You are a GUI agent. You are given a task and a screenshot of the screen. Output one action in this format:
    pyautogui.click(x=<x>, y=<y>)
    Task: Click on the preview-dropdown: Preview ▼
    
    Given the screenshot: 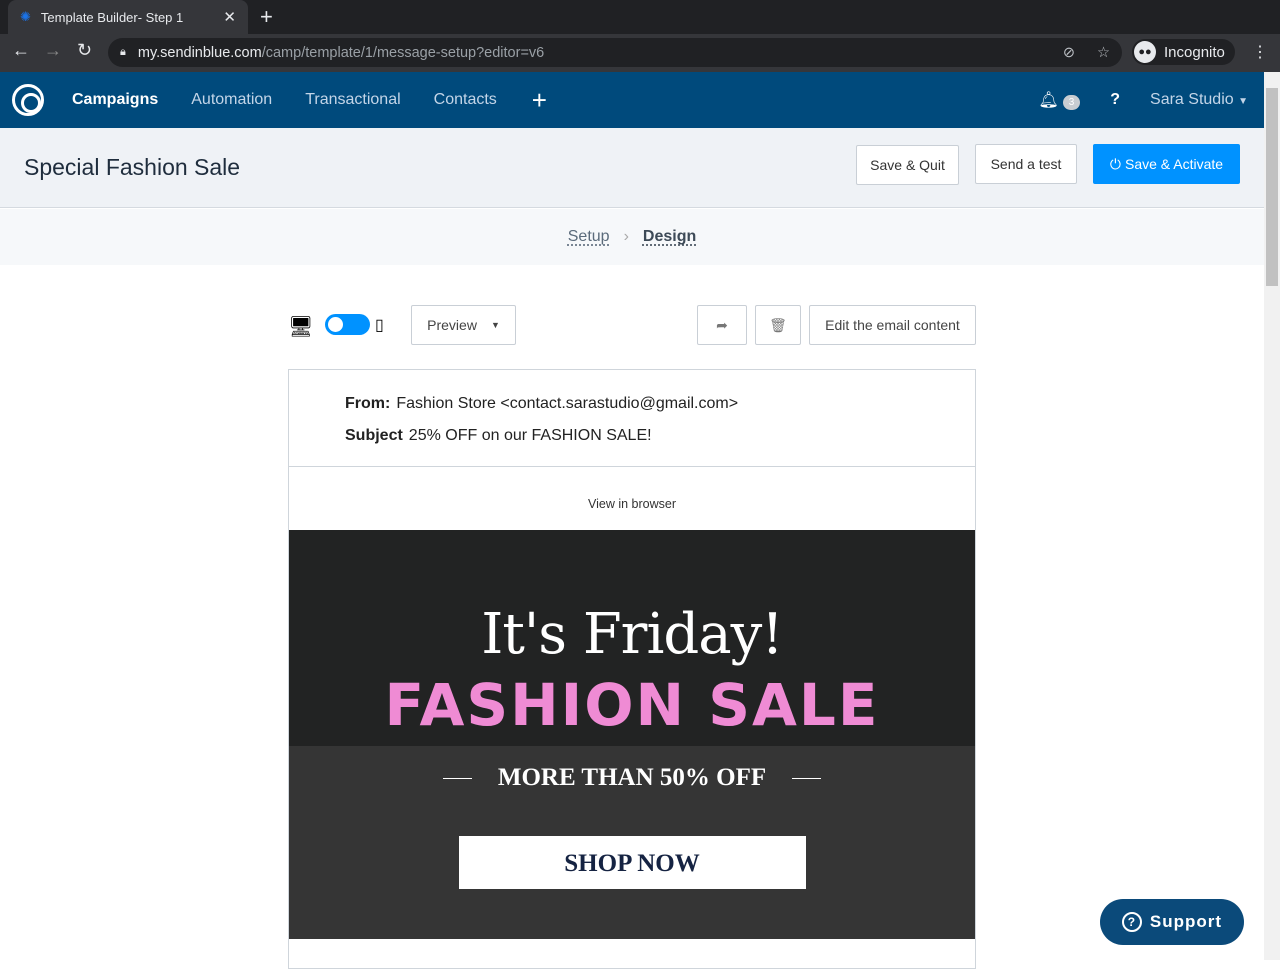 What is the action you would take?
    pyautogui.click(x=463, y=325)
    